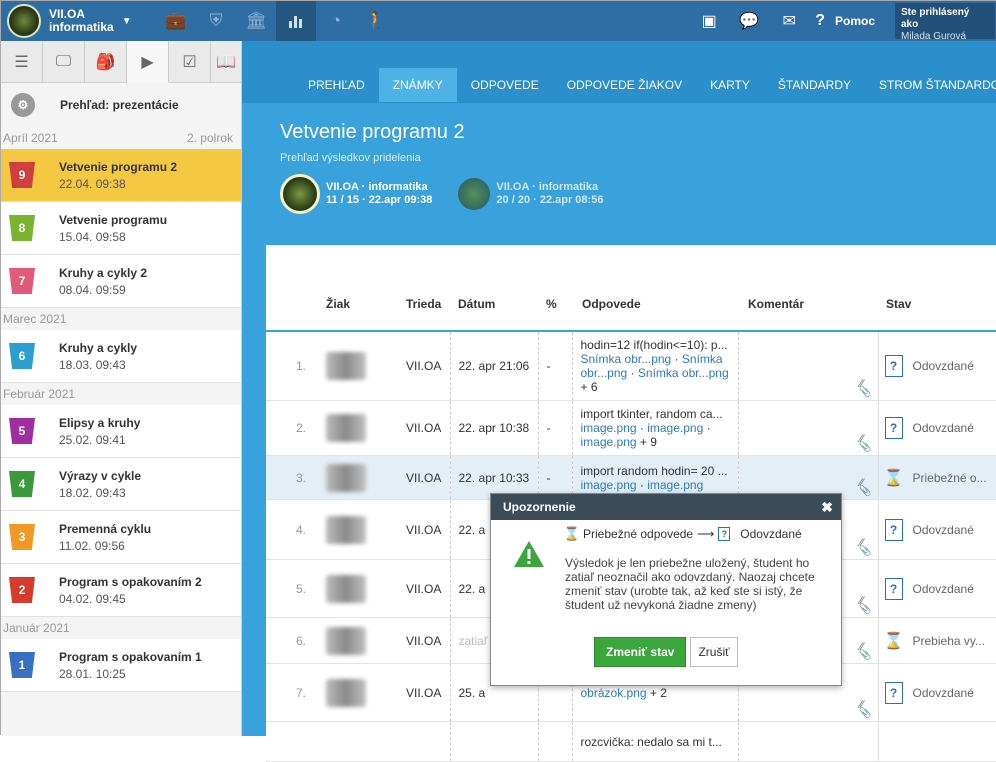 The height and width of the screenshot is (762, 996). What do you see at coordinates (121, 665) in the screenshot?
I see `presentation-item: 1 Program s opakovaním 1 28.01. 10:25` at bounding box center [121, 665].